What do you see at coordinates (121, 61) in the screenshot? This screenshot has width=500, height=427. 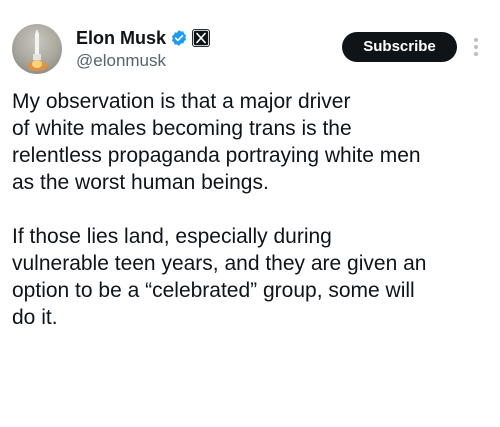 I see `author-handle: @elonmusk` at bounding box center [121, 61].